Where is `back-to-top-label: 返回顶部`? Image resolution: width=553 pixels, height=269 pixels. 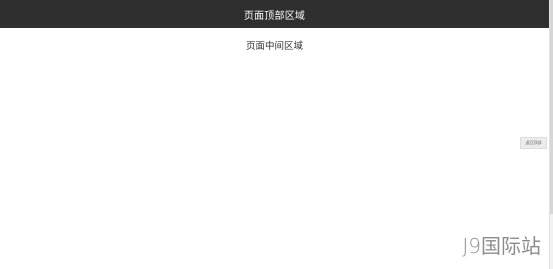
back-to-top-label: 返回顶部 is located at coordinates (533, 142).